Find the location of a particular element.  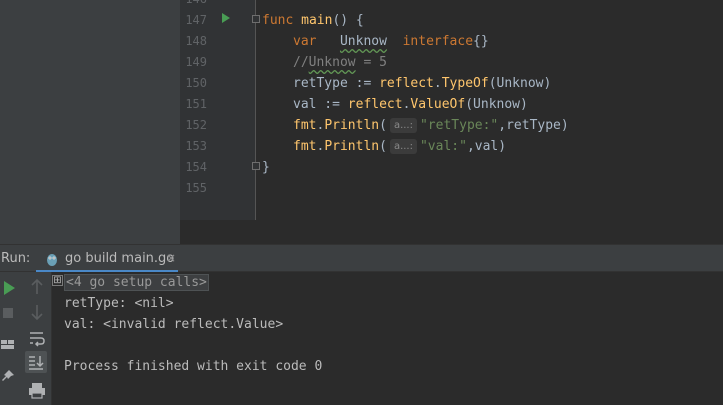

run-tab-title: go build main.go is located at coordinates (120, 258).